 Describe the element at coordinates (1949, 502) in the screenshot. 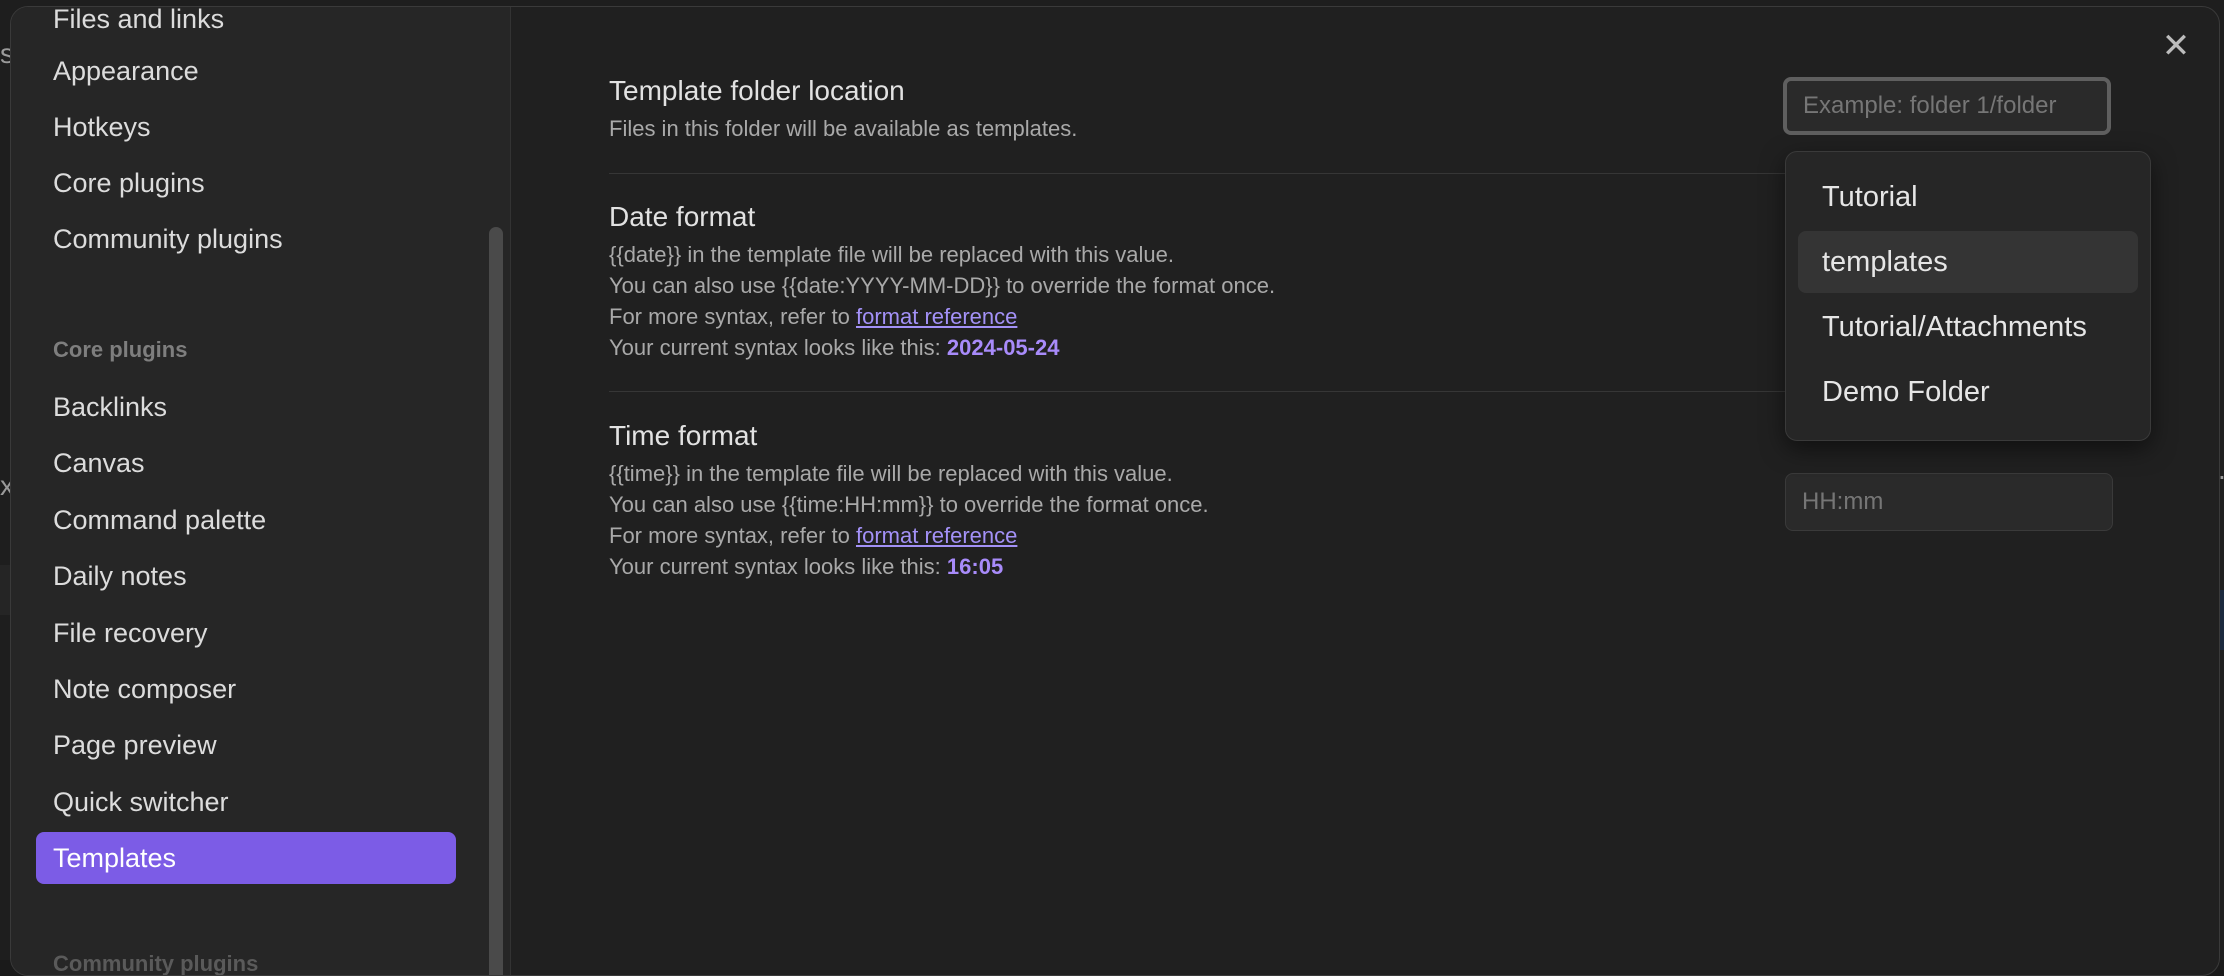

I see `time-format-input` at that location.